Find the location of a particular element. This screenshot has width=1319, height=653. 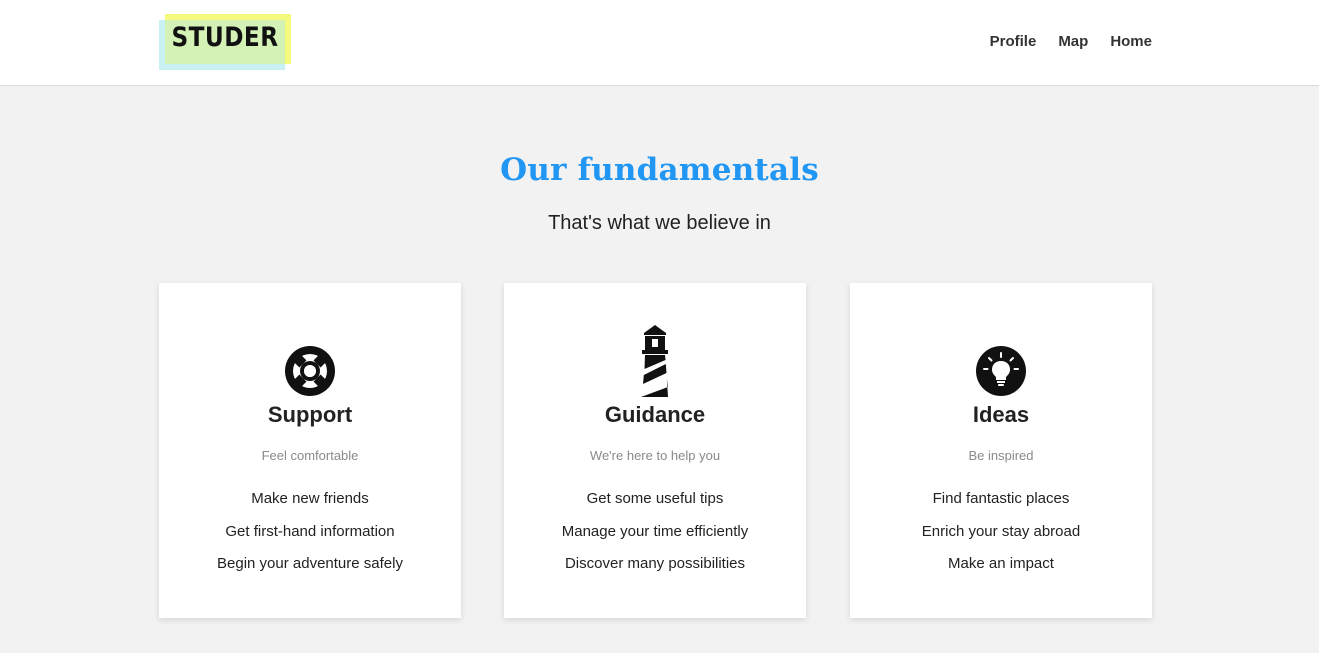

logo-text: STUDER is located at coordinates (225, 37).